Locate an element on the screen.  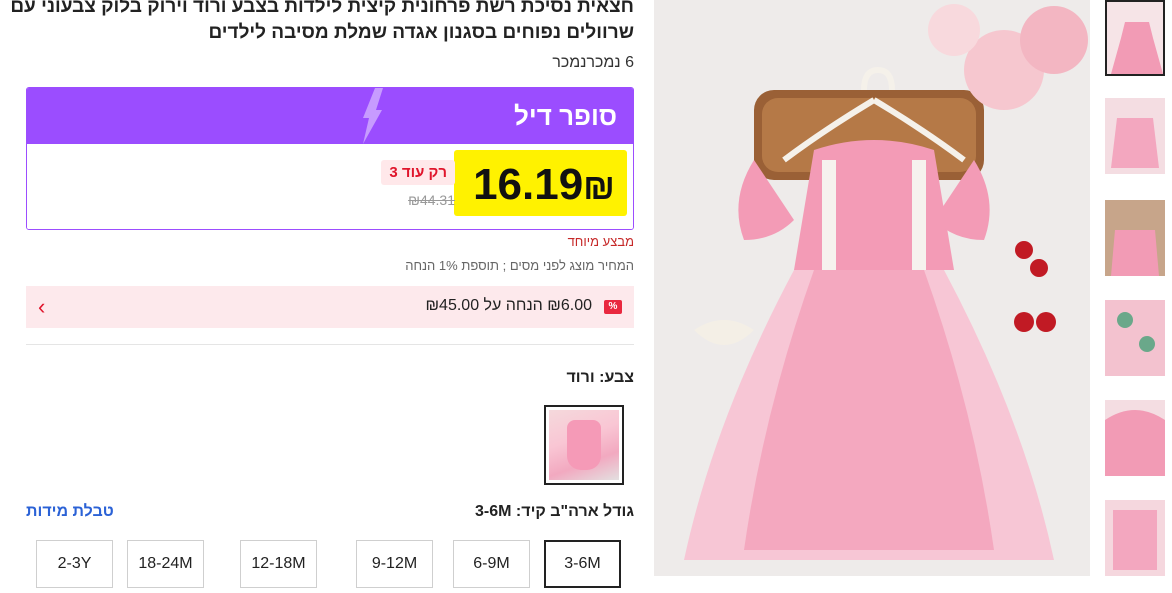
price-value: 16.19 is located at coordinates (528, 184).